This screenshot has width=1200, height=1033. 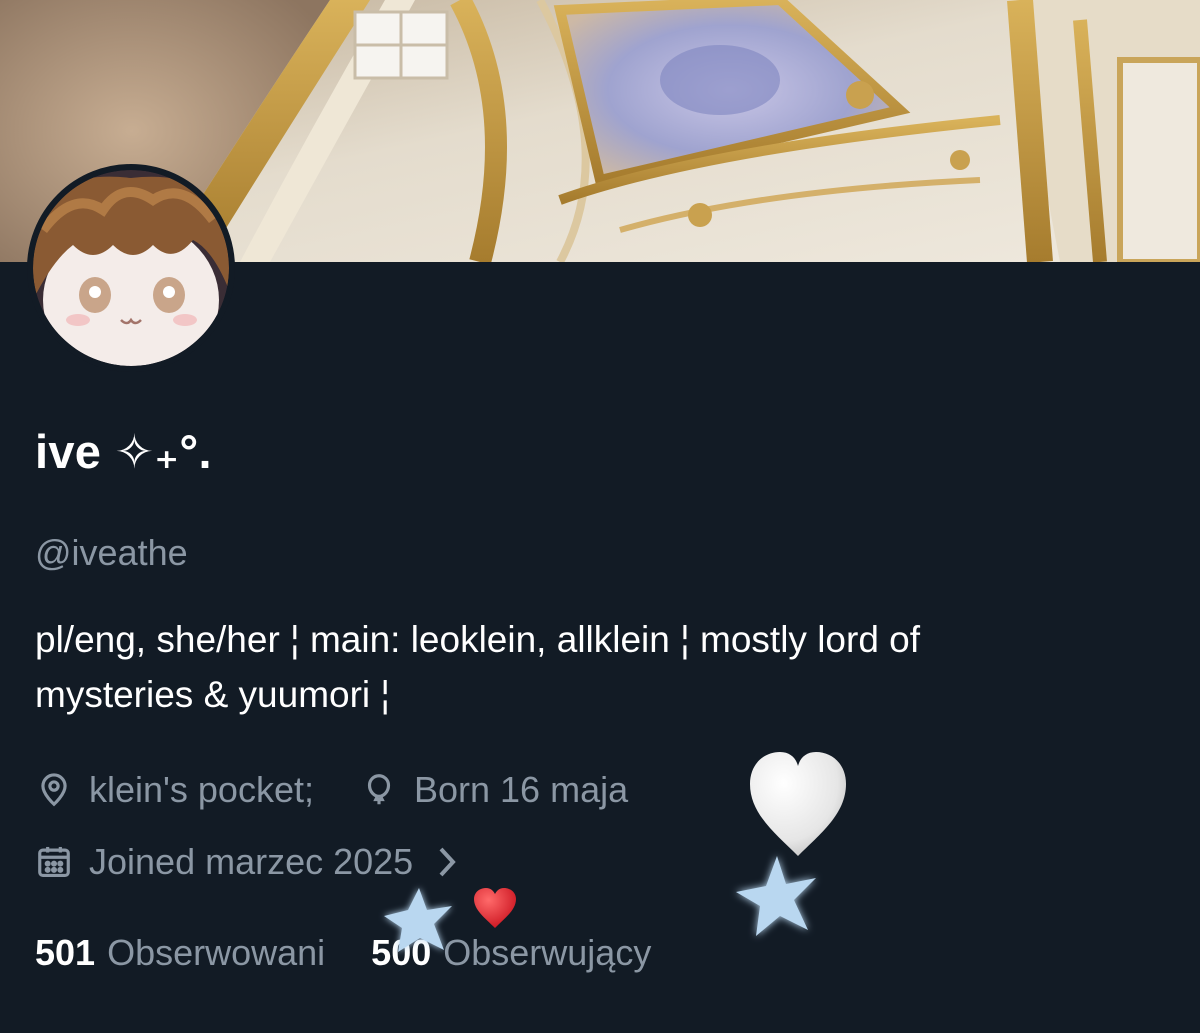 I want to click on red-heart-sticker, so click(x=495, y=910).